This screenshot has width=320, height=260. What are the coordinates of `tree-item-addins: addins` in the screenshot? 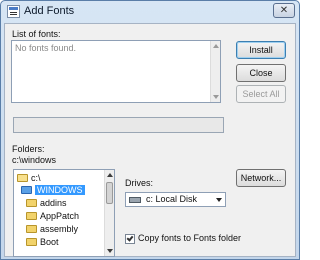 It's located at (46, 203).